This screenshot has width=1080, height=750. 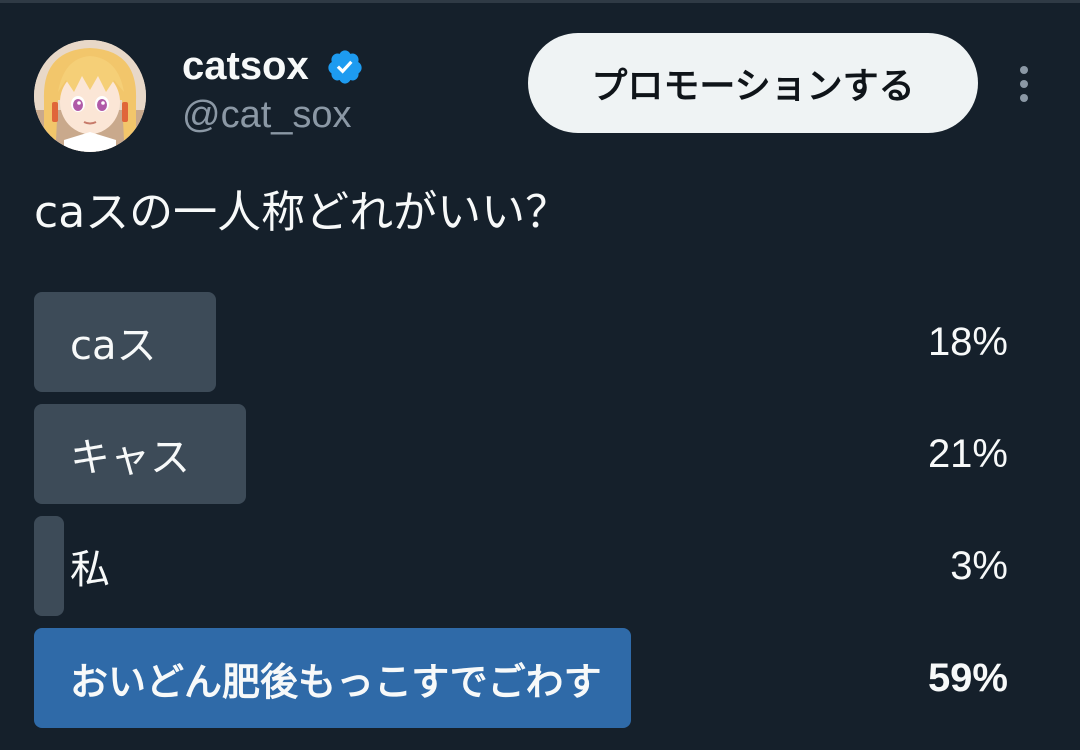 I want to click on more-vertical-icon, so click(x=1024, y=84).